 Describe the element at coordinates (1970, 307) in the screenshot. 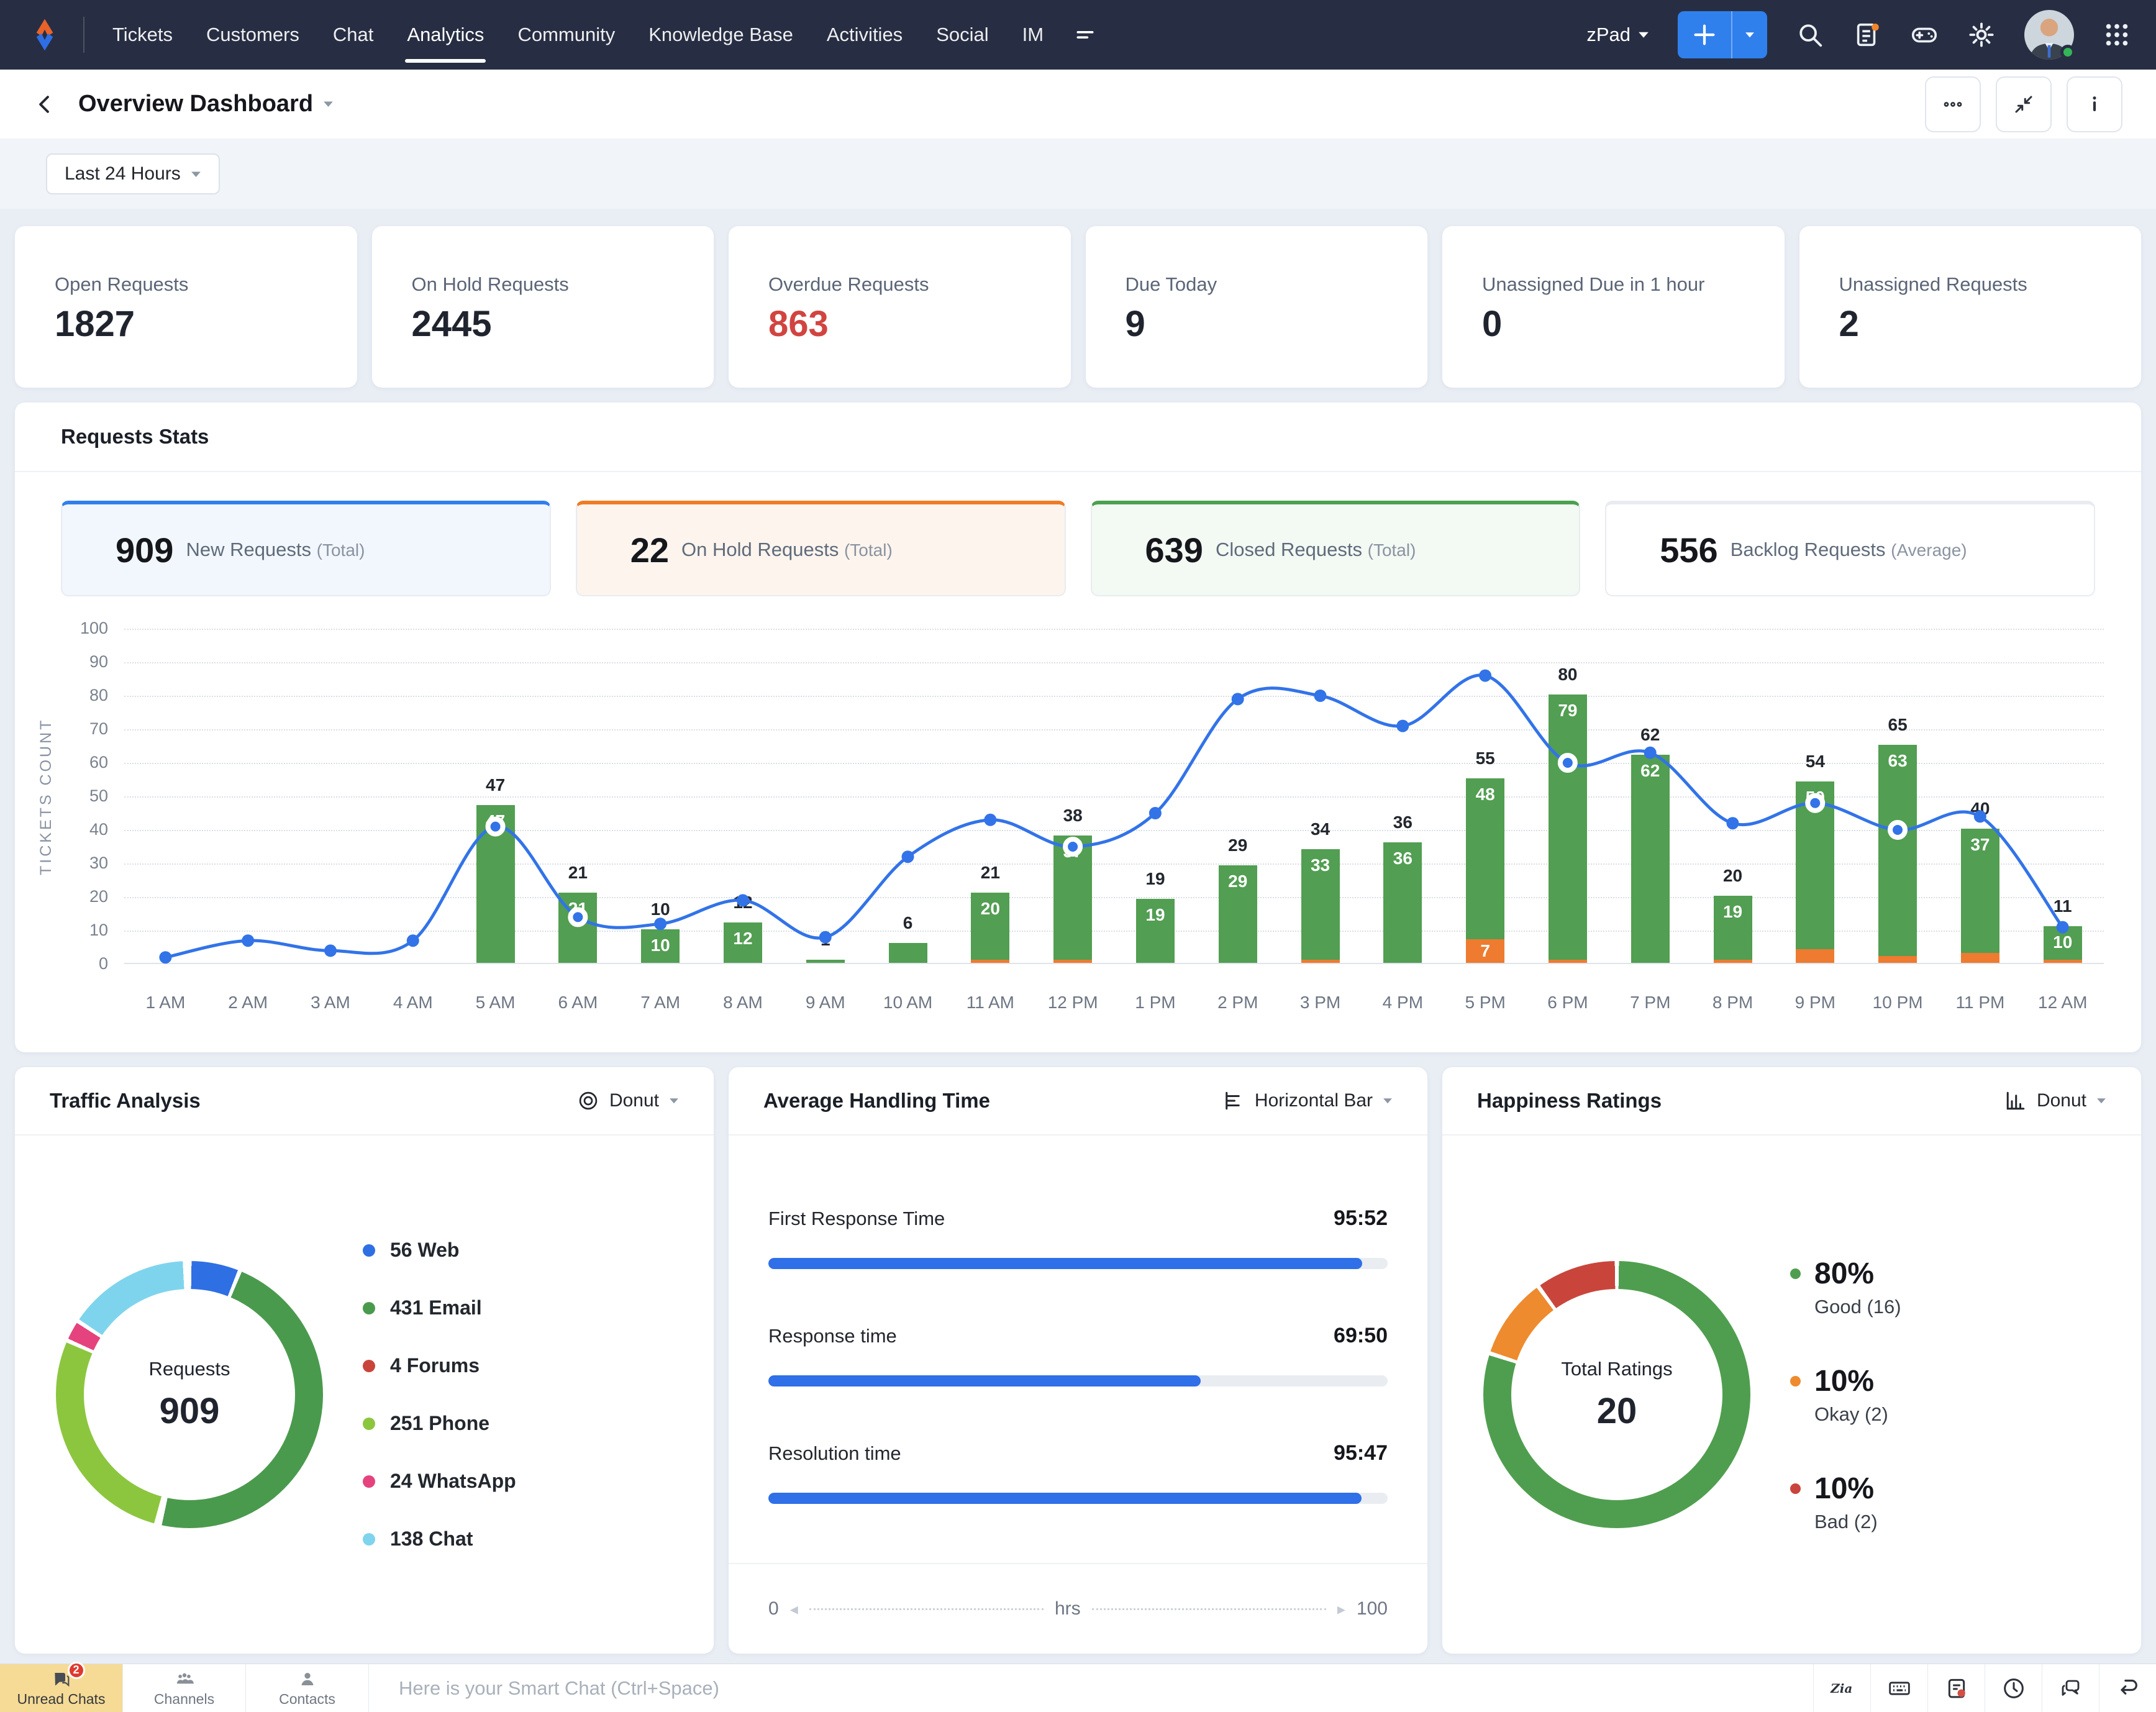

I see `kpi-card: Unassigned Requests 2` at that location.